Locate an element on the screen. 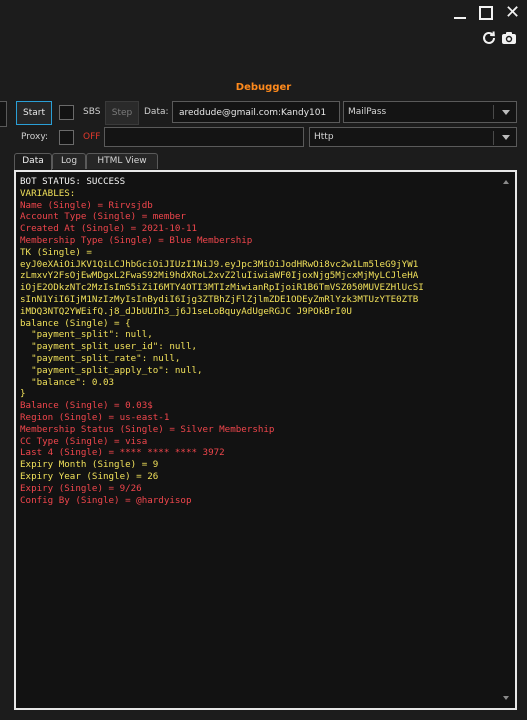 Image resolution: width=527 pixels, height=720 pixels. data-input: areddude@gmail.com:Kandy101 is located at coordinates (256, 112).